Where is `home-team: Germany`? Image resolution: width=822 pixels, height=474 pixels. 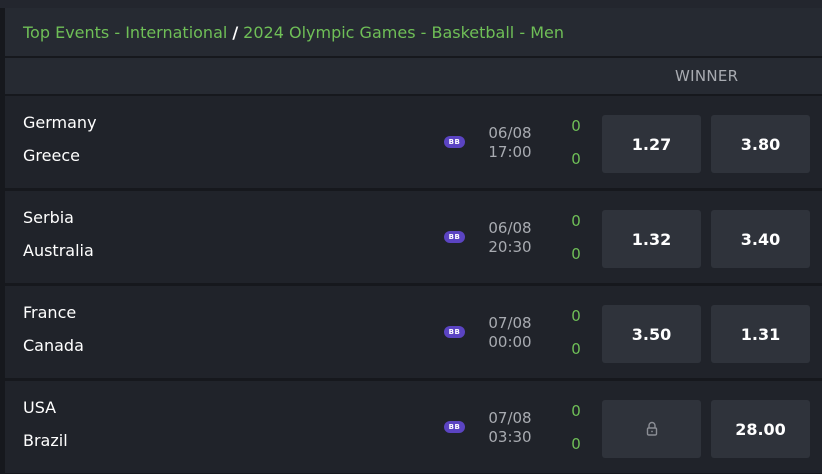
home-team: Germany is located at coordinates (60, 122).